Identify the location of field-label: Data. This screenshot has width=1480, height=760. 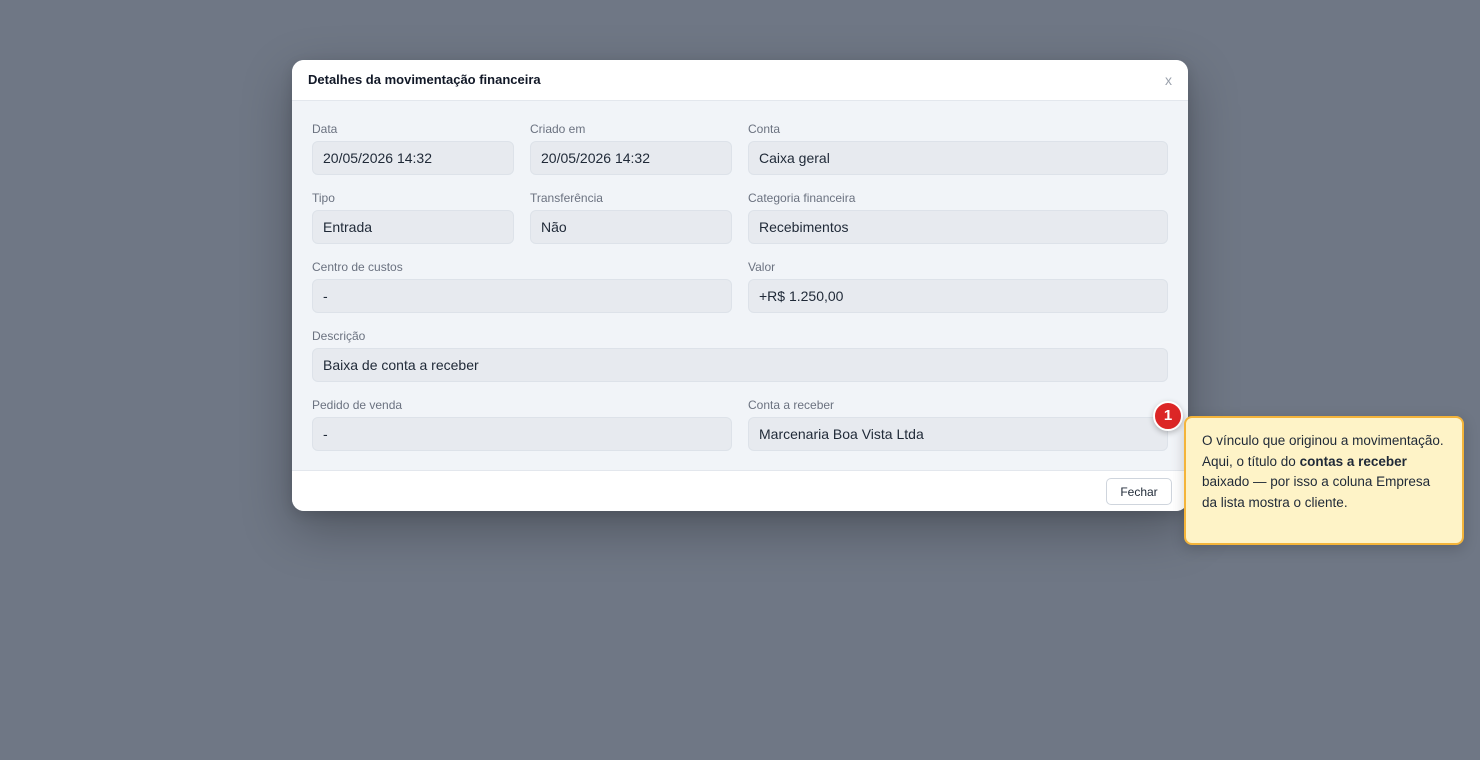
(325, 129).